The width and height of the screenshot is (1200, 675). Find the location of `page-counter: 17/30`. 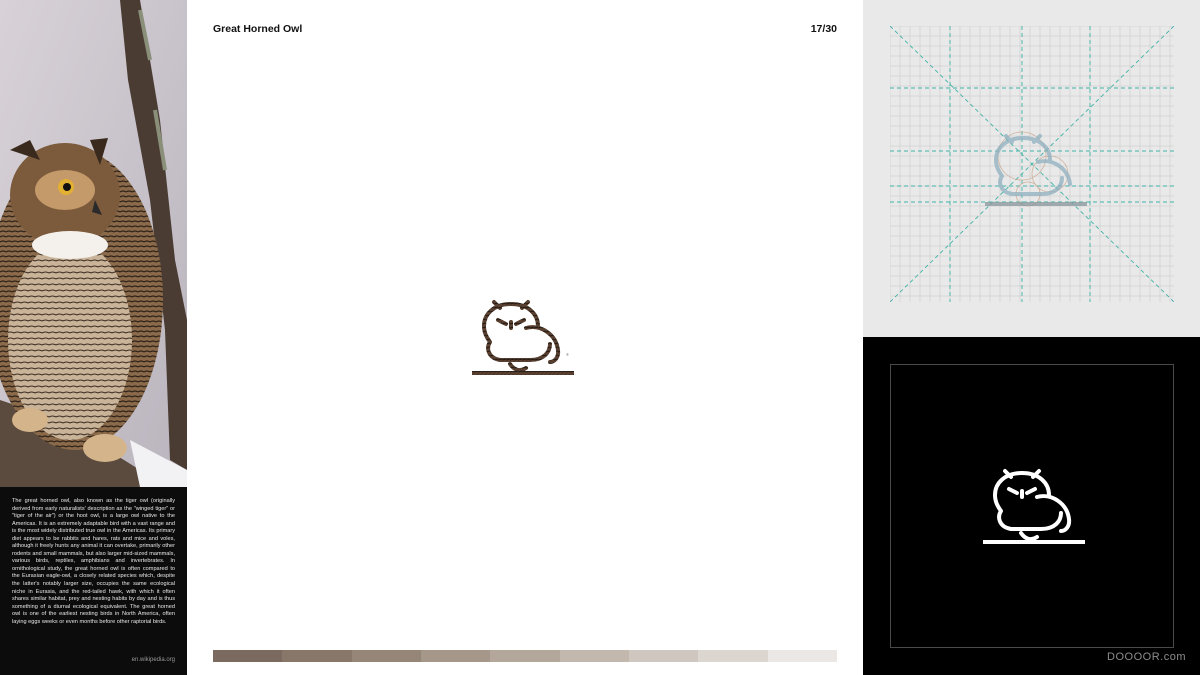

page-counter: 17/30 is located at coordinates (823, 29).